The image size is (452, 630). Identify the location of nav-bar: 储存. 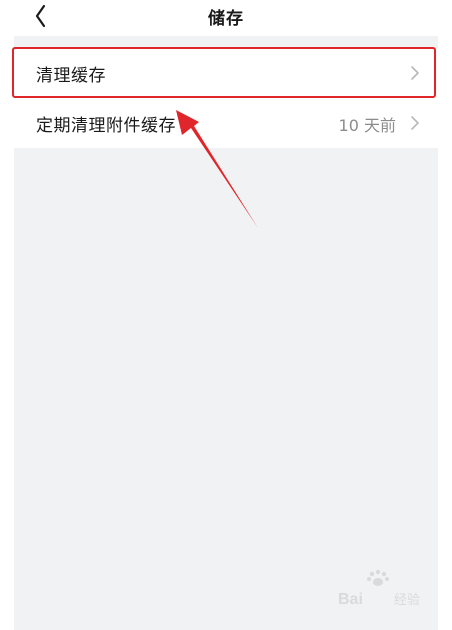
(226, 18).